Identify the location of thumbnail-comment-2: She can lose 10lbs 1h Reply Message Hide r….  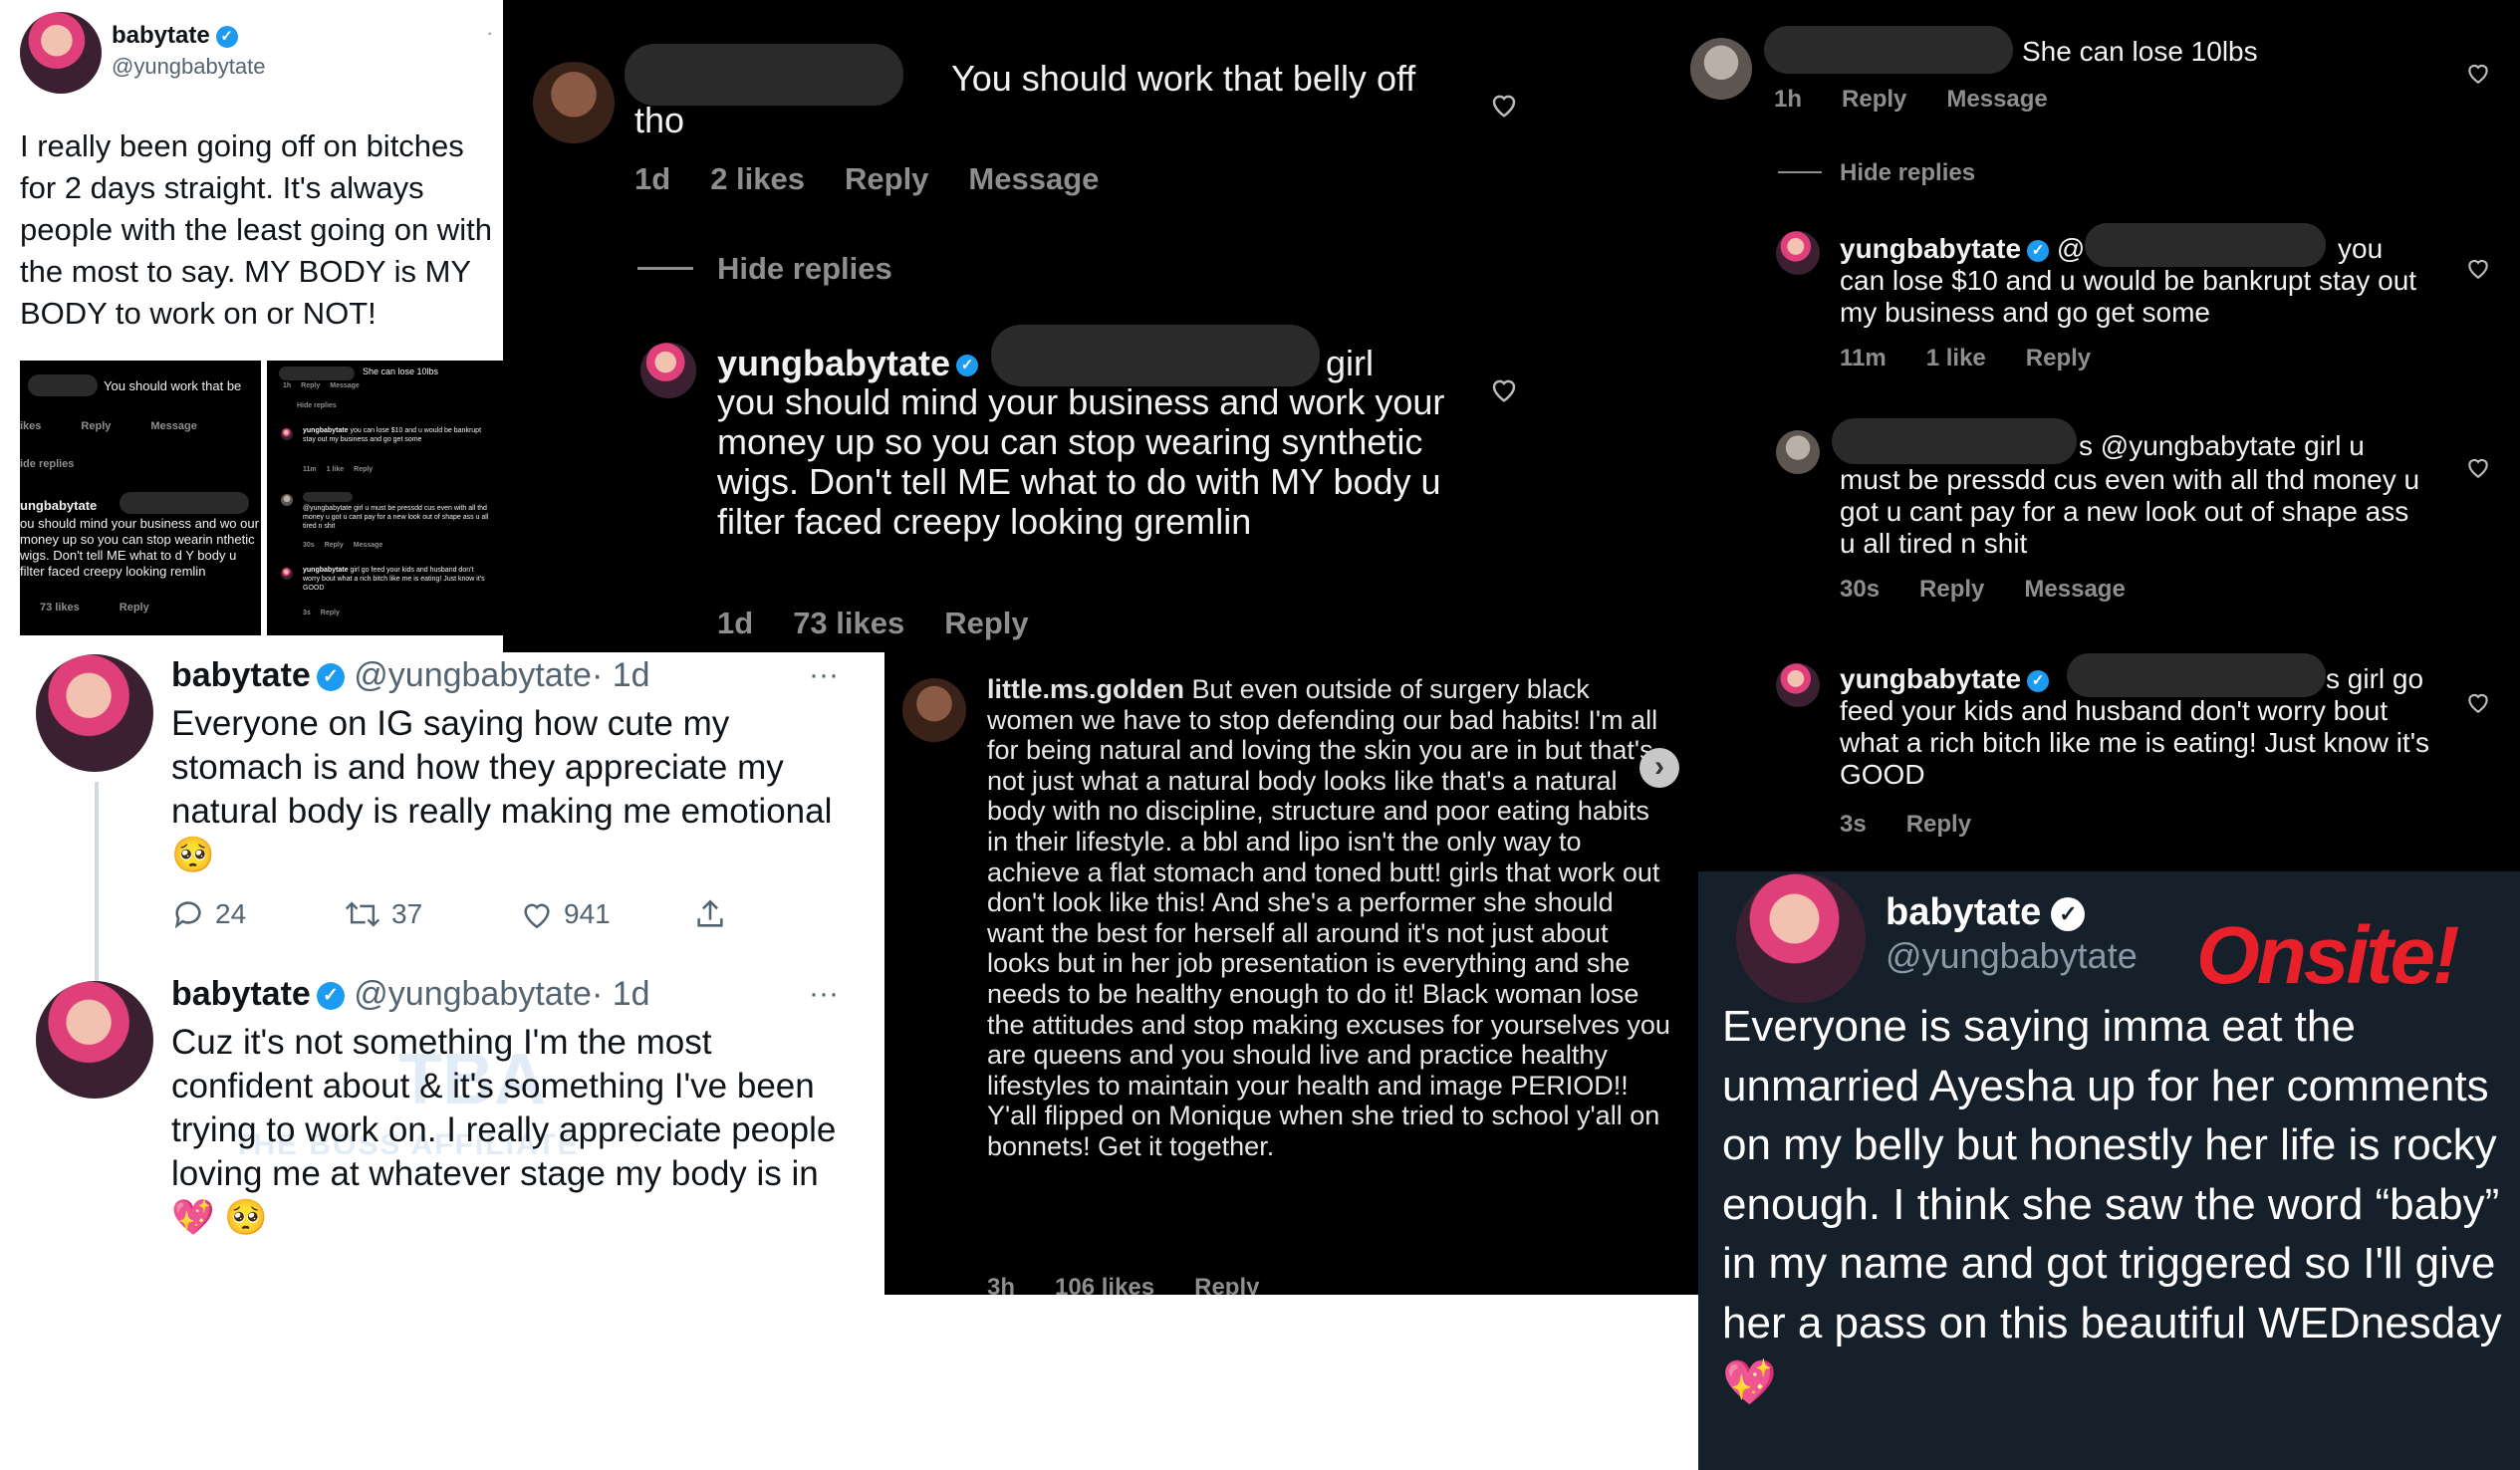
(385, 498).